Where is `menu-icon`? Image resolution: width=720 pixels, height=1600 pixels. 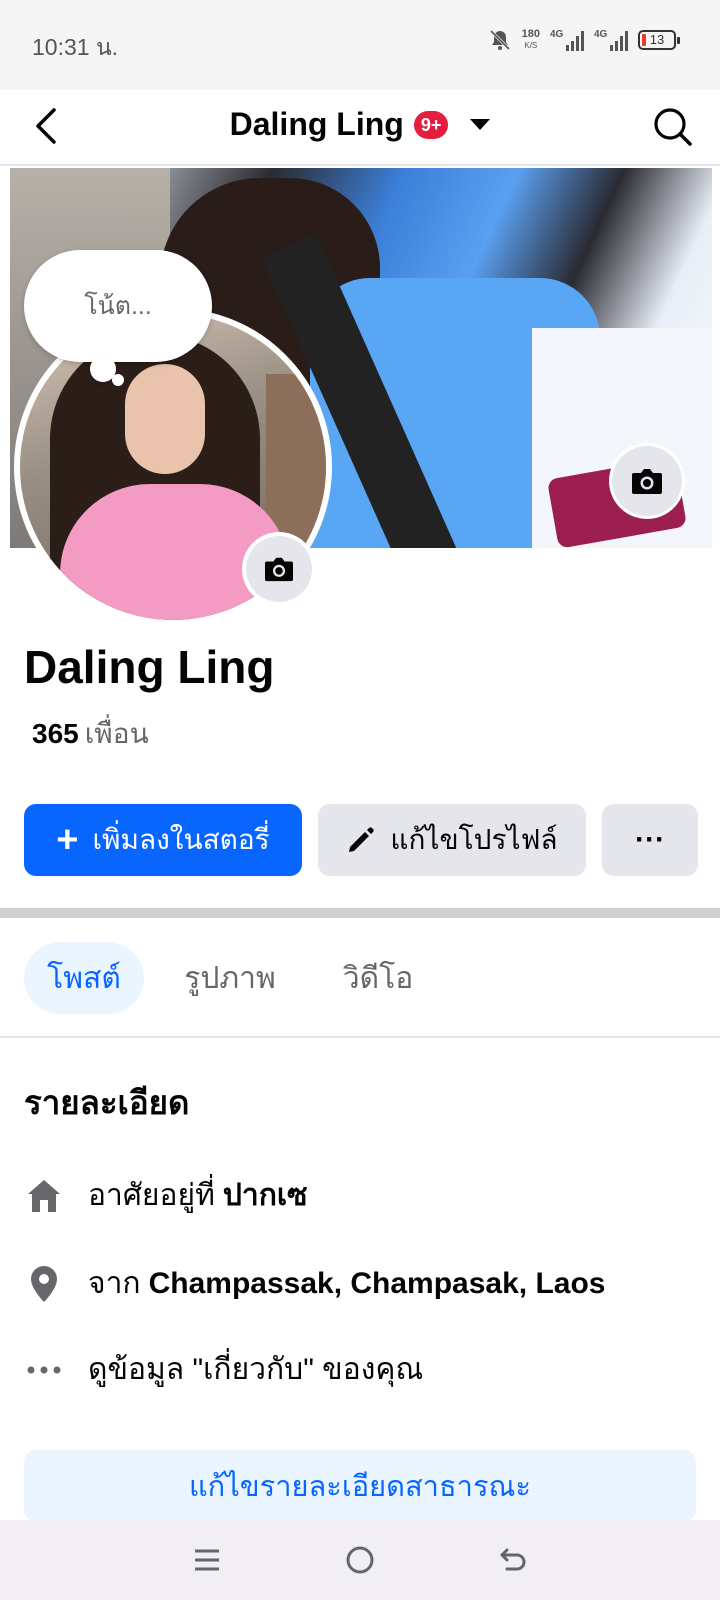
menu-icon is located at coordinates (206, 1560).